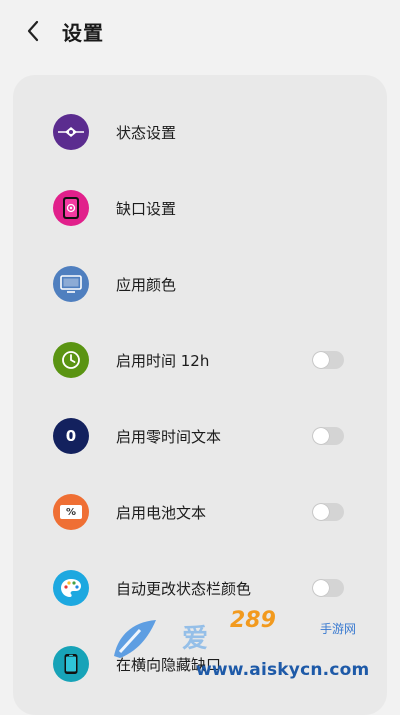  I want to click on setting-row-12h-time: 启用时间 12h, so click(200, 361).